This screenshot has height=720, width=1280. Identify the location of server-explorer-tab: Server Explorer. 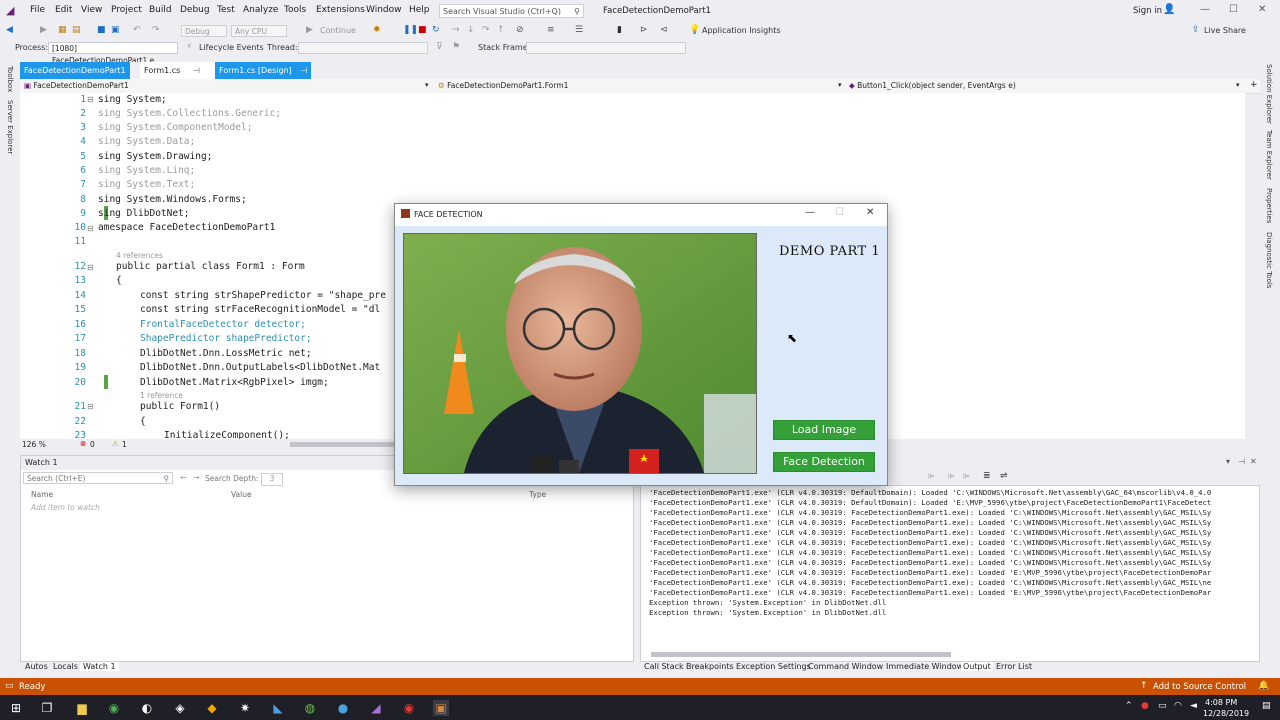
(10, 127).